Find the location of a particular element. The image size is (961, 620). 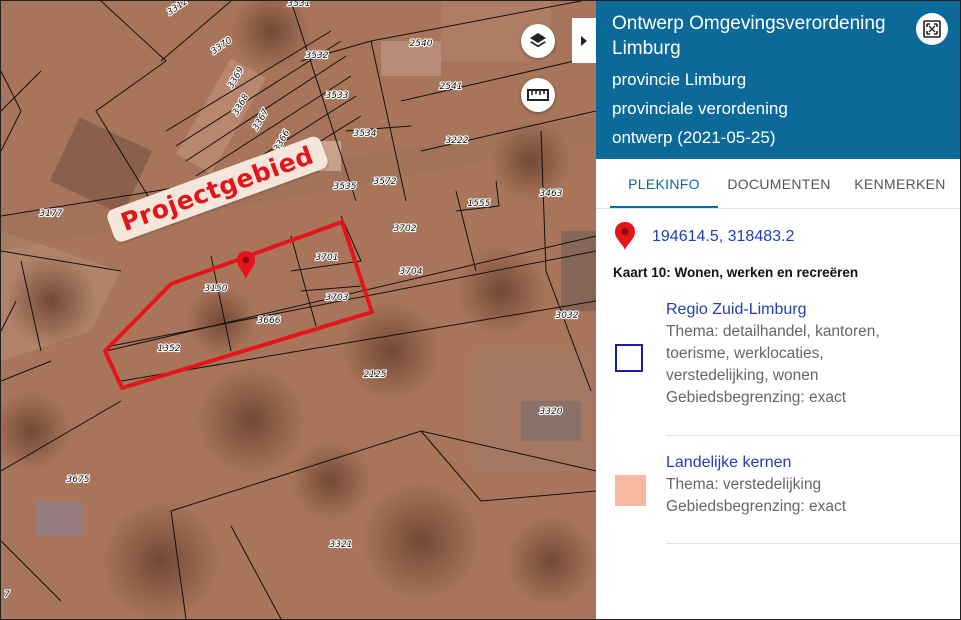

panel-tabs: PLEKINFO DOCUMENTEN KENMERKEN is located at coordinates (778, 184).